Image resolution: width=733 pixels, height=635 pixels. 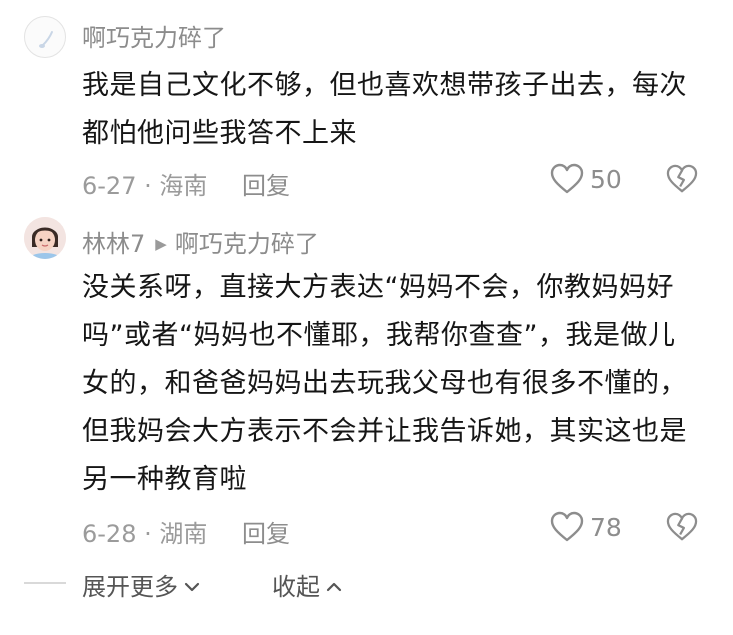 I want to click on expand-more-label: 展开更多, so click(x=130, y=587).